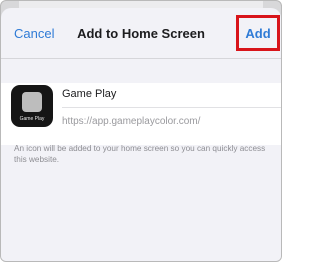 The width and height of the screenshot is (320, 262). I want to click on add-button-highlight: Add, so click(258, 33).